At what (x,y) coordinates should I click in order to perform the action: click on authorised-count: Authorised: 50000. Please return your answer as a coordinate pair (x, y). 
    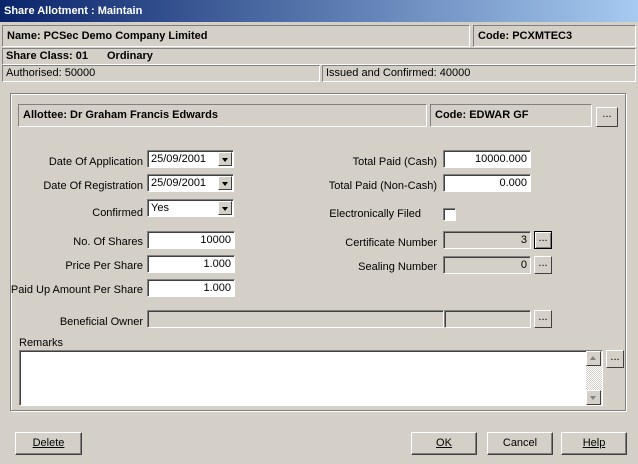
    Looking at the image, I should click on (161, 73).